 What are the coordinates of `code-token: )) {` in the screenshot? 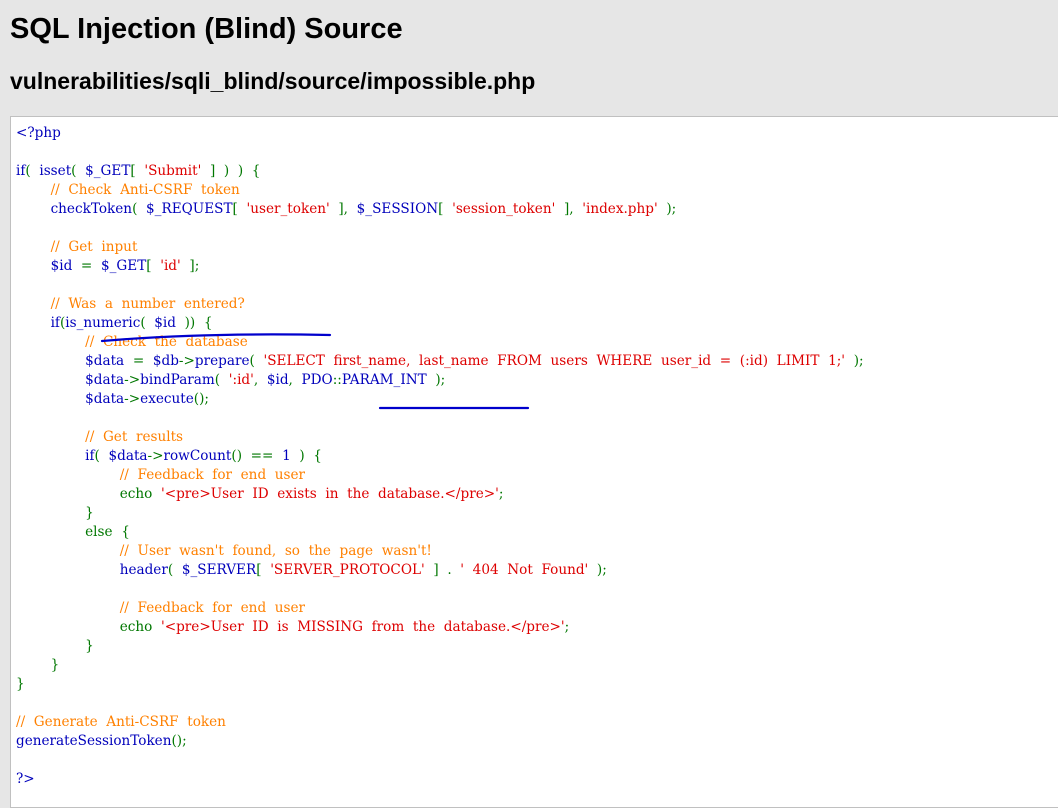 It's located at (198, 323).